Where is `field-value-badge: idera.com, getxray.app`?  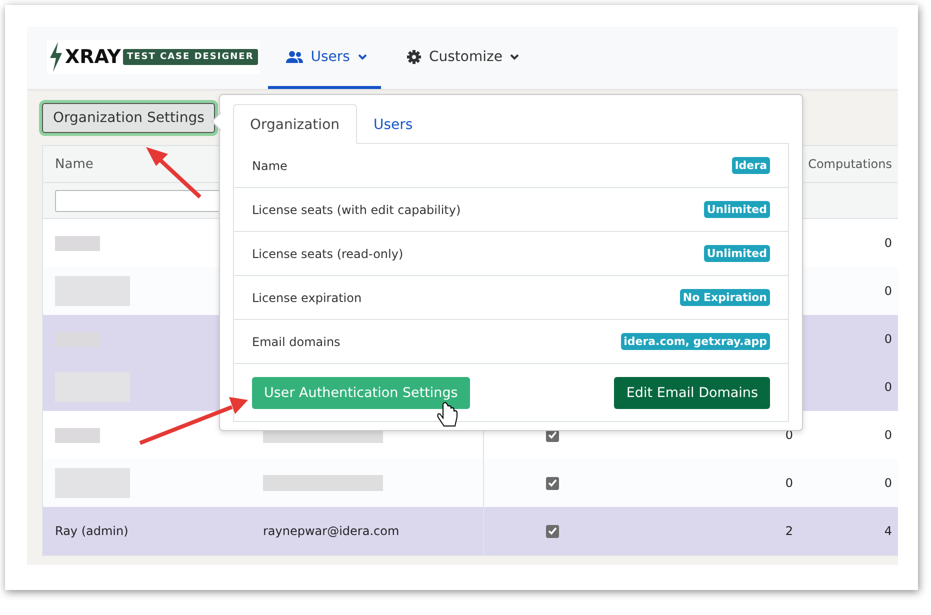
field-value-badge: idera.com, getxray.app is located at coordinates (695, 341).